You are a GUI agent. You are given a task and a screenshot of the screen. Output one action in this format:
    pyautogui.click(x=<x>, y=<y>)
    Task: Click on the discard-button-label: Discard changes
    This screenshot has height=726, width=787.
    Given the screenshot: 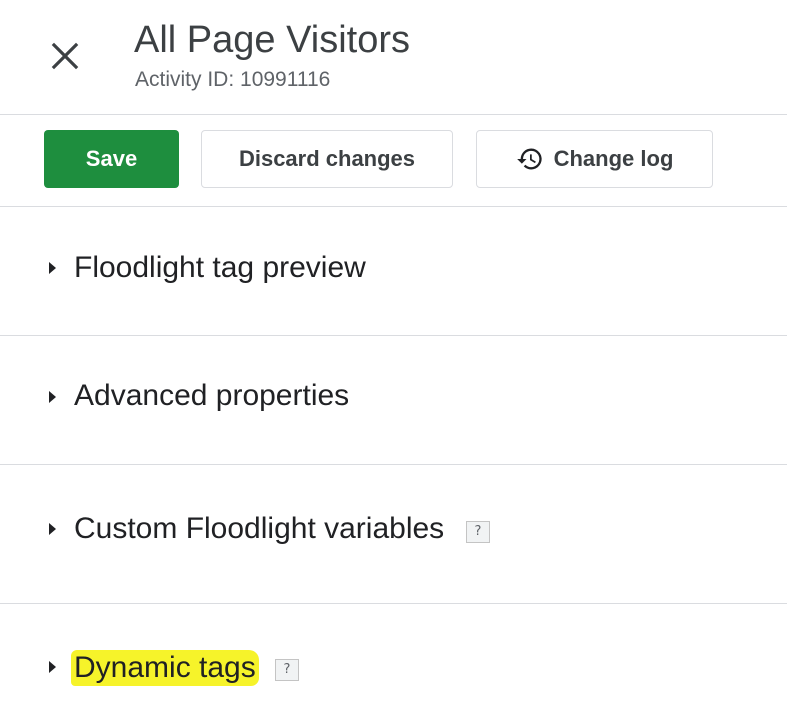 What is the action you would take?
    pyautogui.click(x=327, y=158)
    